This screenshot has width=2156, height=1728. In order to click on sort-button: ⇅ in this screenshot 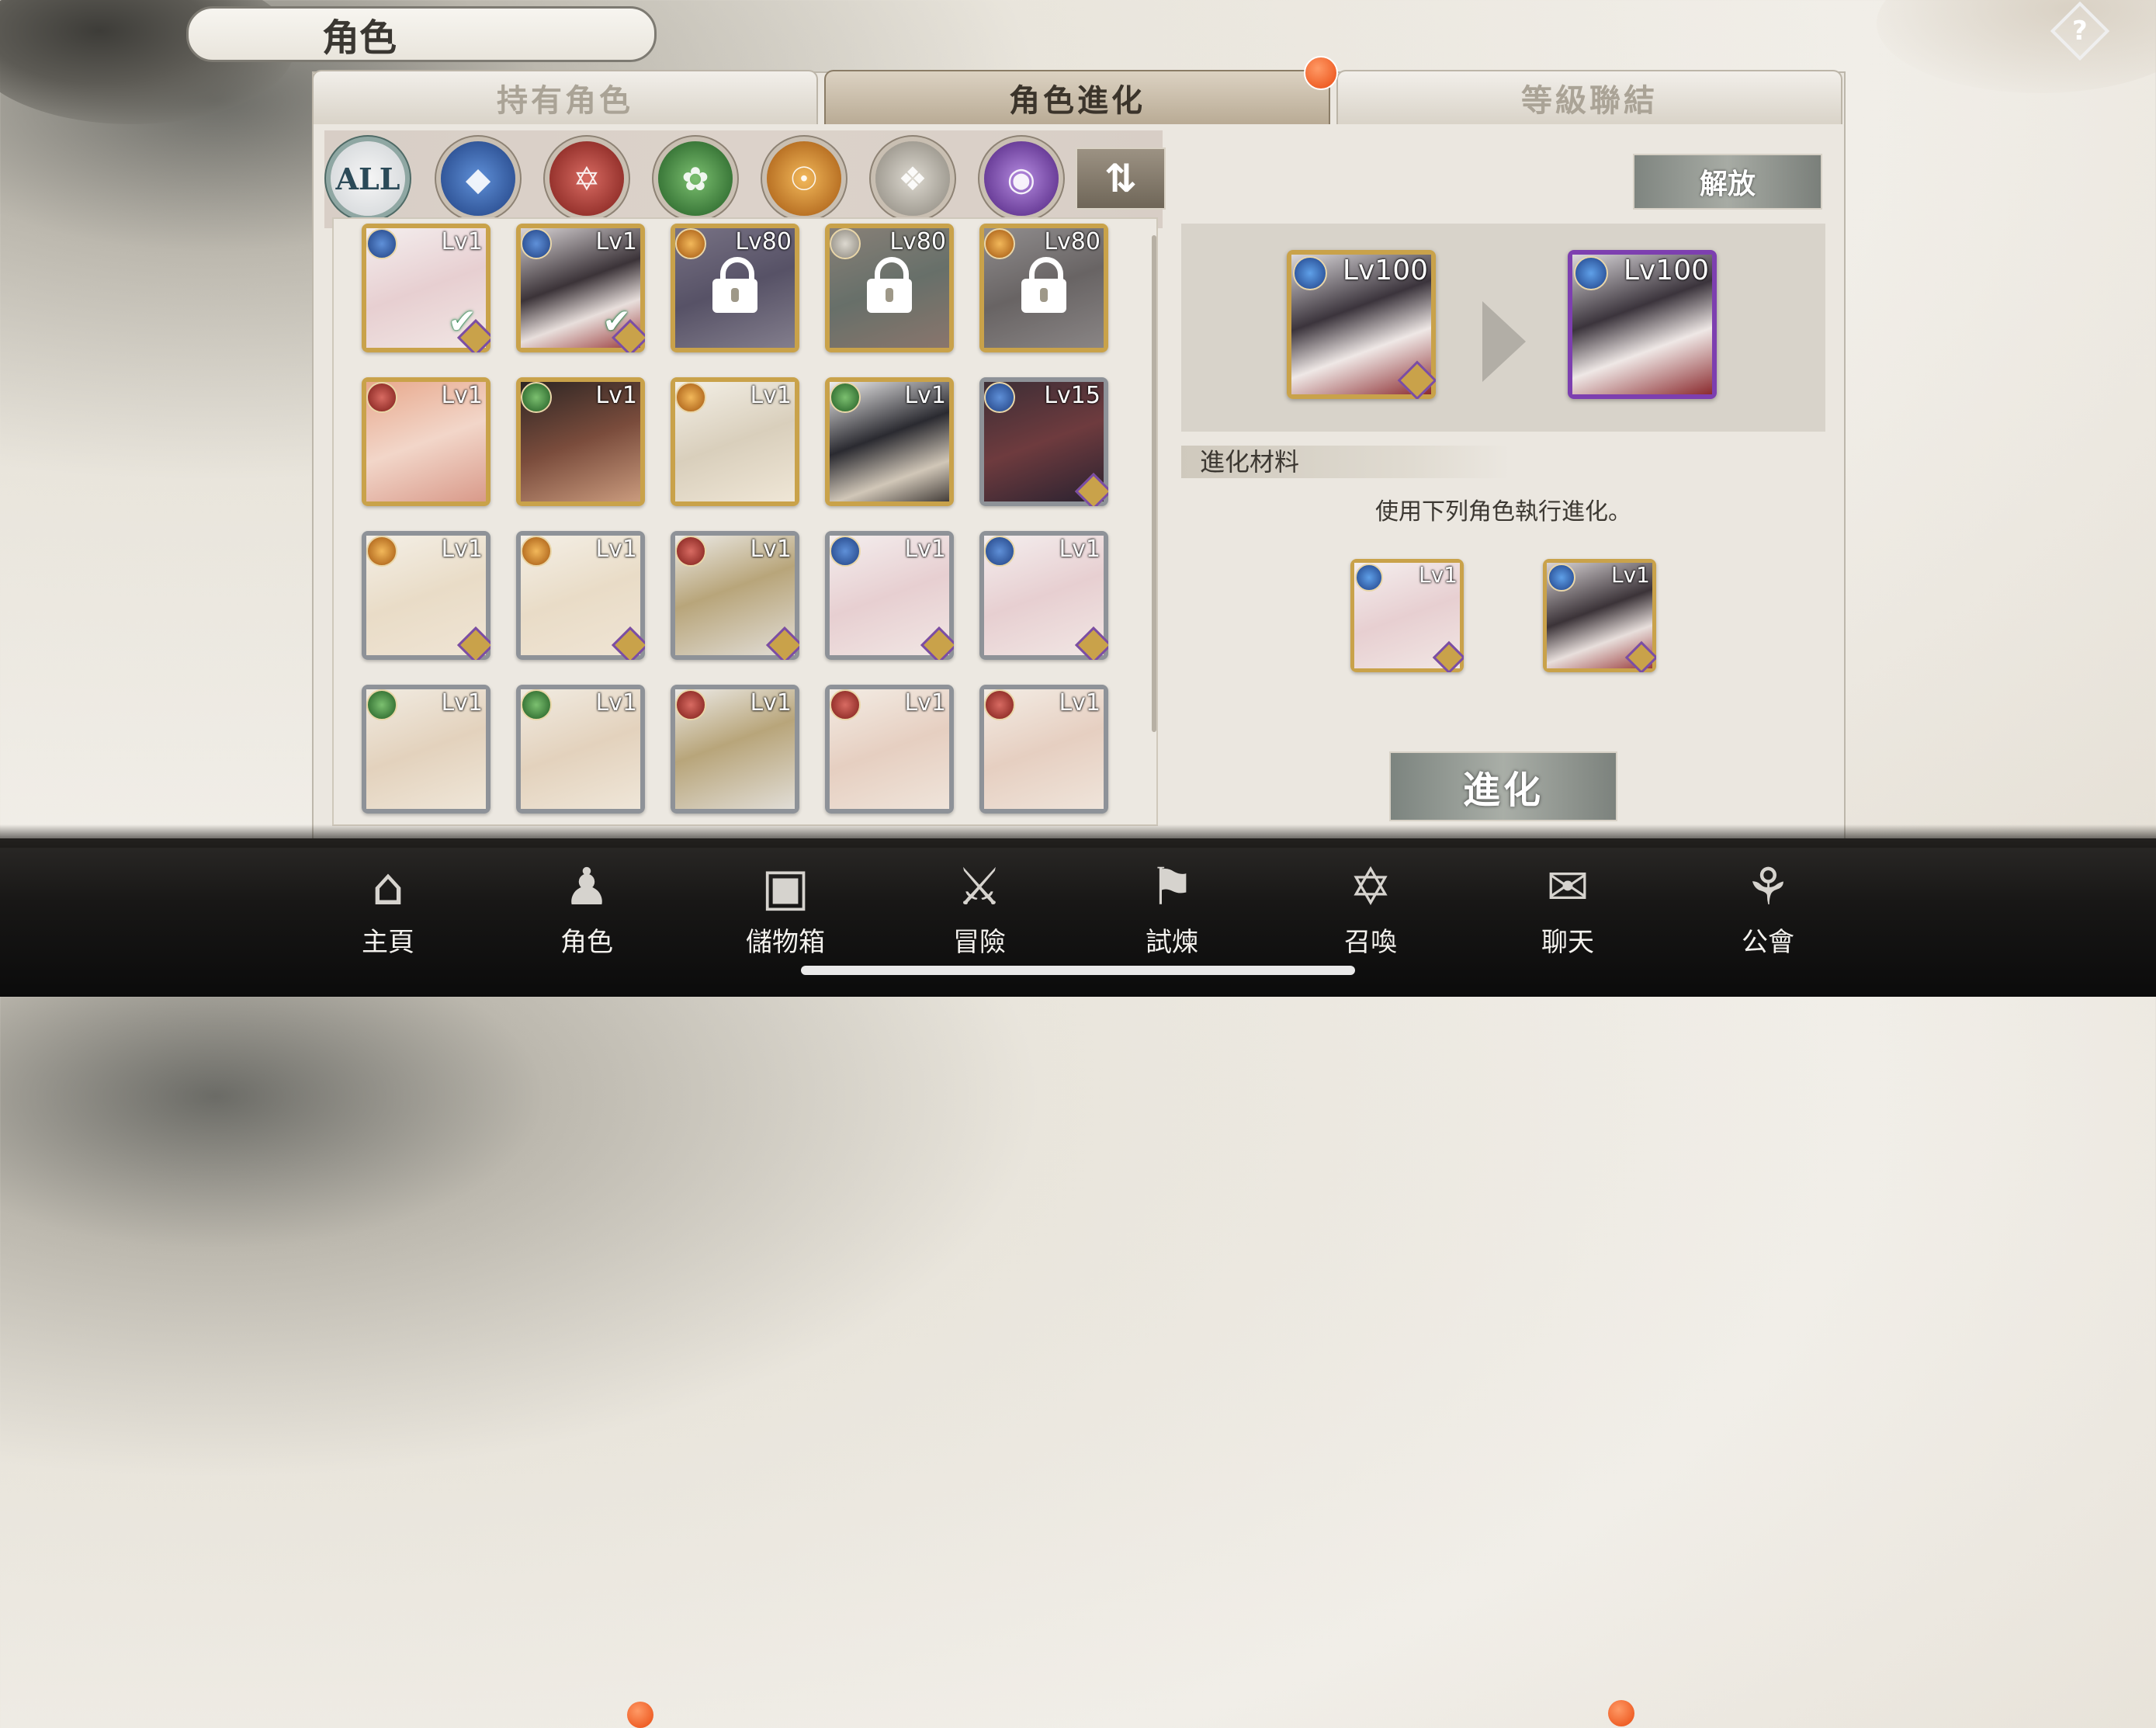, I will do `click(1121, 178)`.